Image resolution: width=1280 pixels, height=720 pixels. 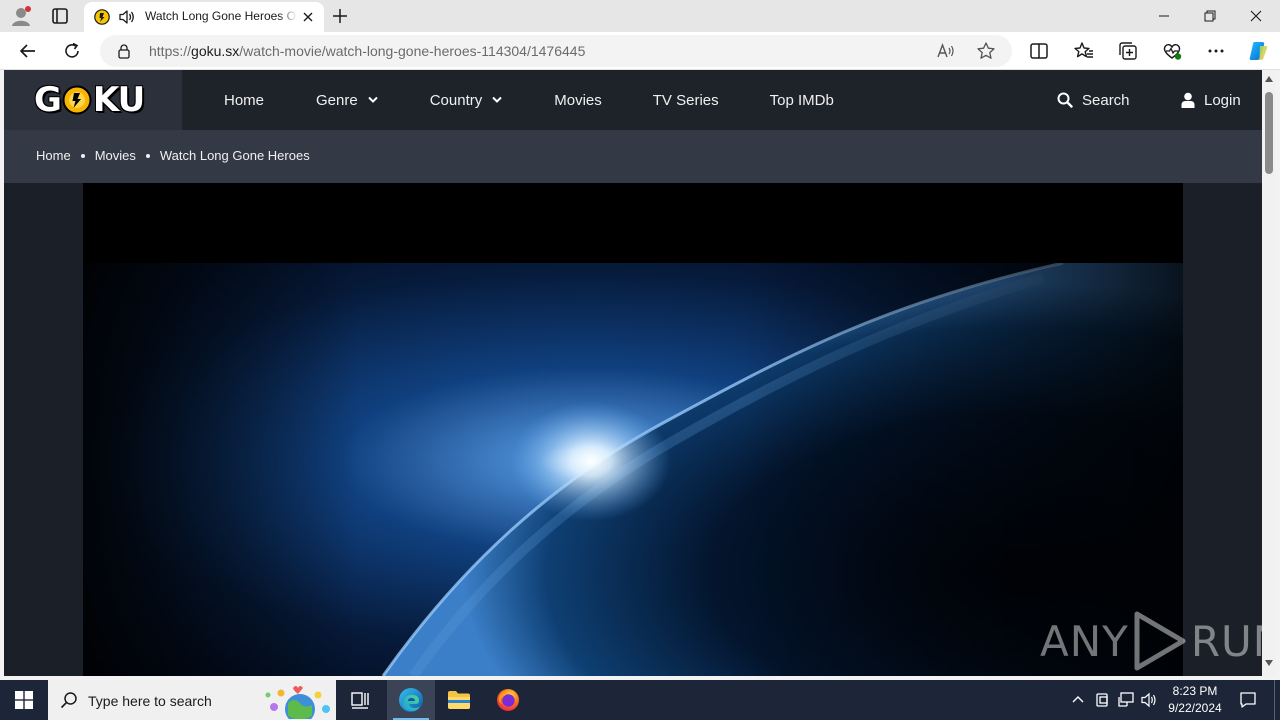 I want to click on taskbar-search-placeholder: Type here to search, so click(x=150, y=701).